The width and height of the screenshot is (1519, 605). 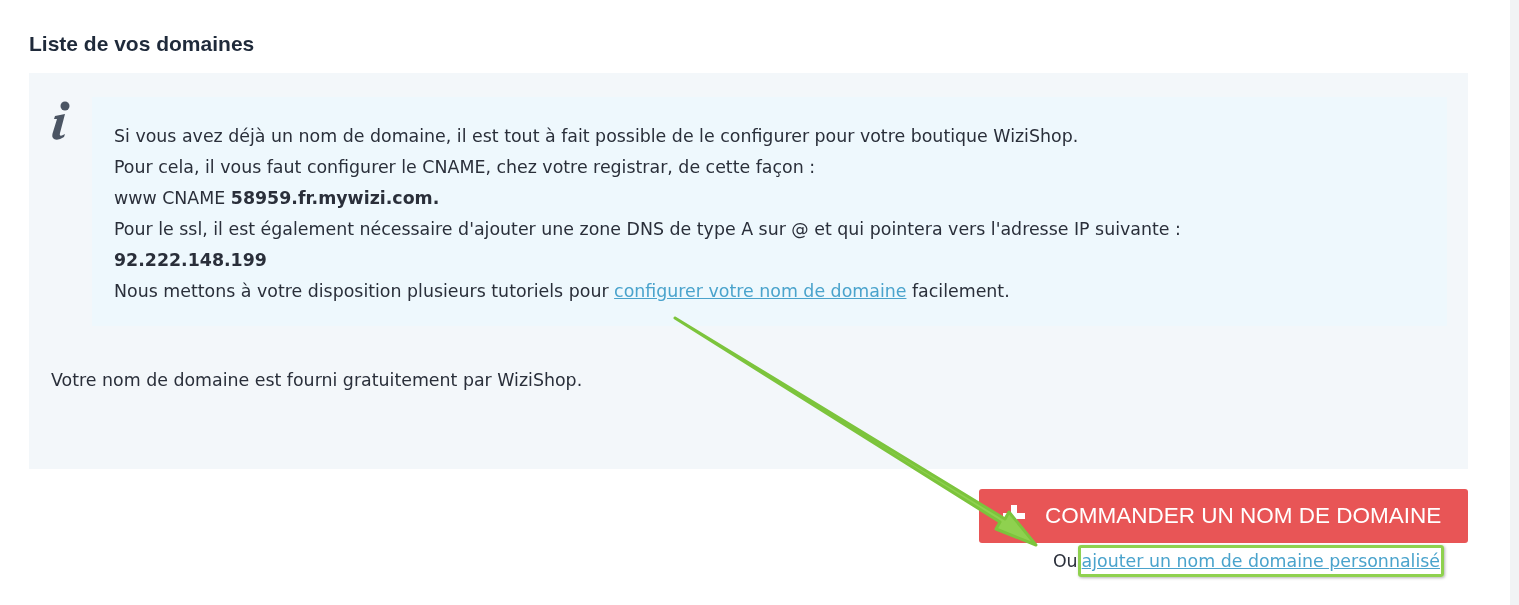 What do you see at coordinates (1223, 516) in the screenshot?
I see `order-domain-button: COMMANDER UN NOM DE DOMAINE` at bounding box center [1223, 516].